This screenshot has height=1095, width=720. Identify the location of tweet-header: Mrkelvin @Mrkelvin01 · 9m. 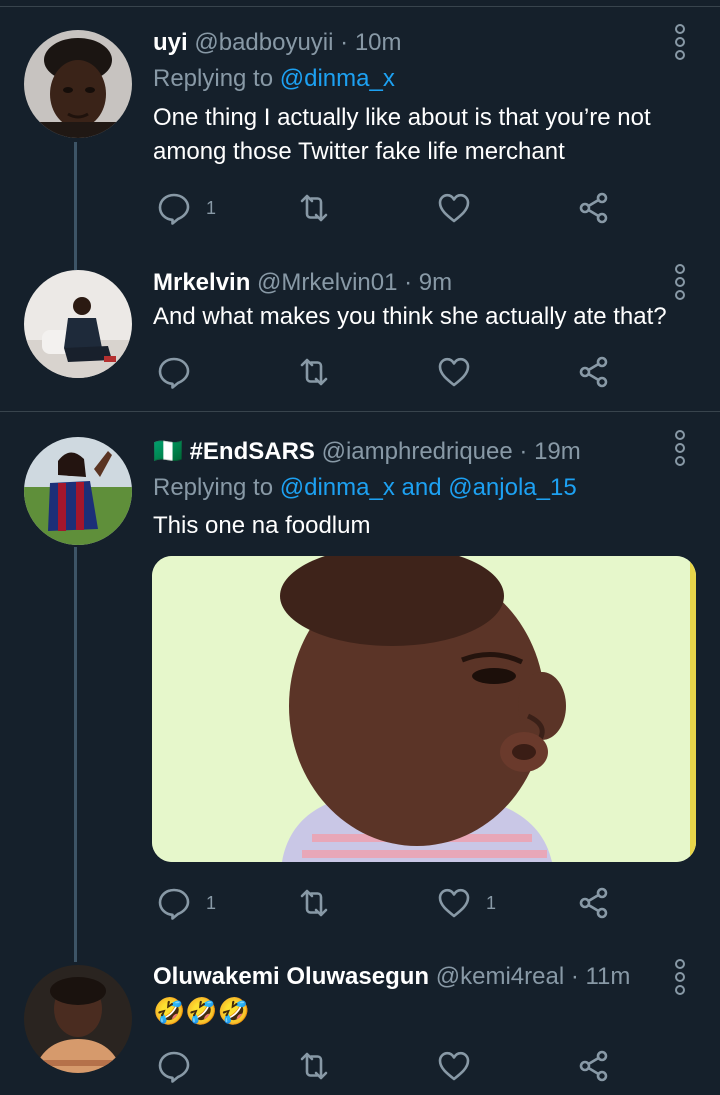
(302, 283).